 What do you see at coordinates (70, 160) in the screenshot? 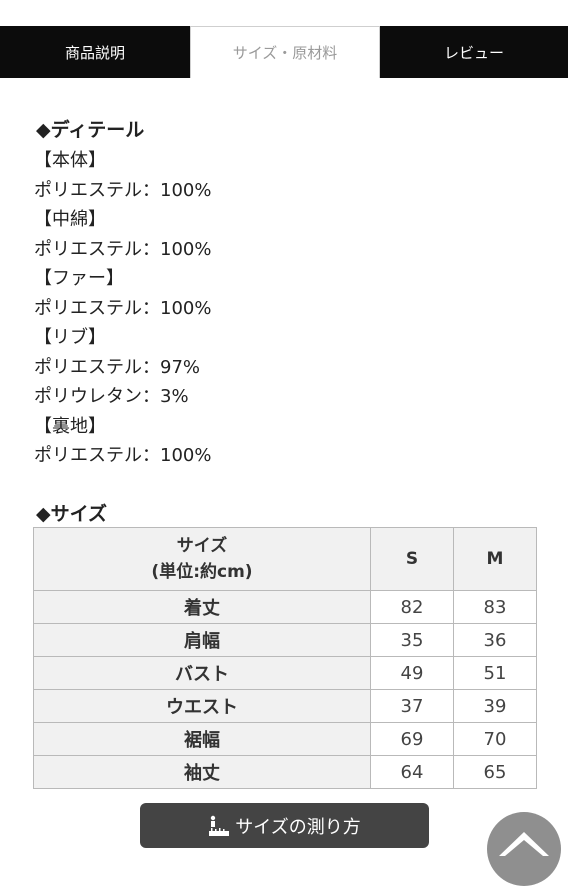
I see `detail-line: 【本体】` at bounding box center [70, 160].